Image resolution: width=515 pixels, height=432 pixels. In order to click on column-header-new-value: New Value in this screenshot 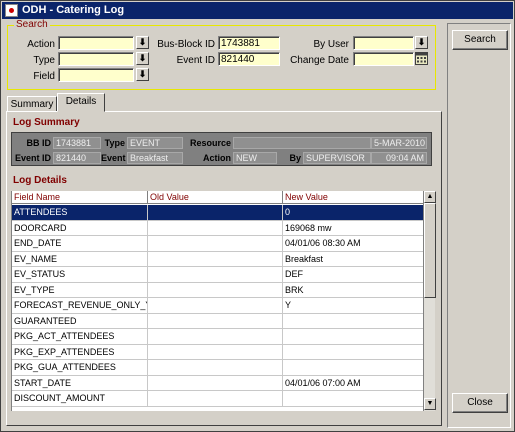, I will do `click(306, 197)`.